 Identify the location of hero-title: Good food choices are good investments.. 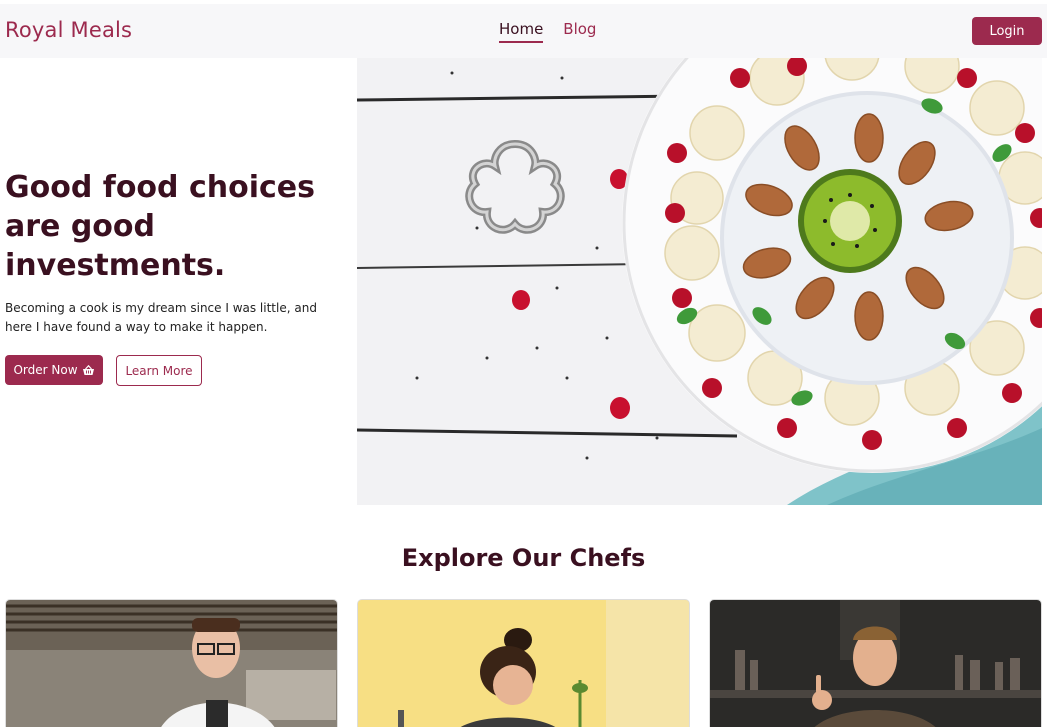
(160, 226).